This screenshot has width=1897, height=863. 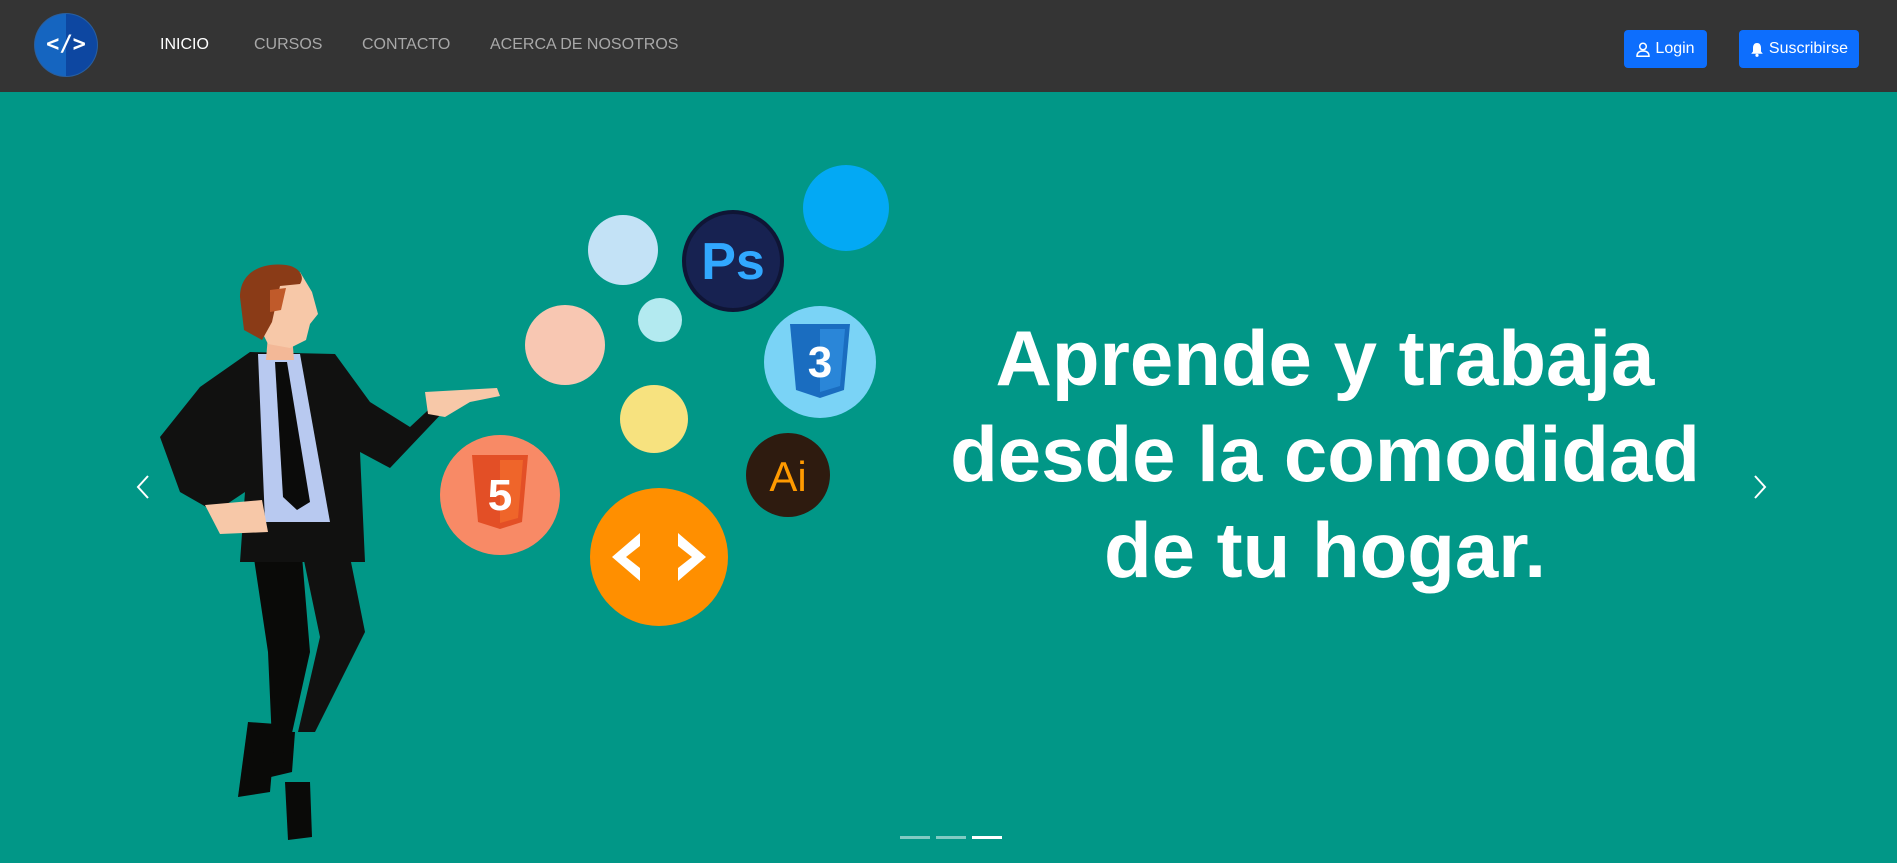 I want to click on bubble-cyan-small, so click(x=660, y=320).